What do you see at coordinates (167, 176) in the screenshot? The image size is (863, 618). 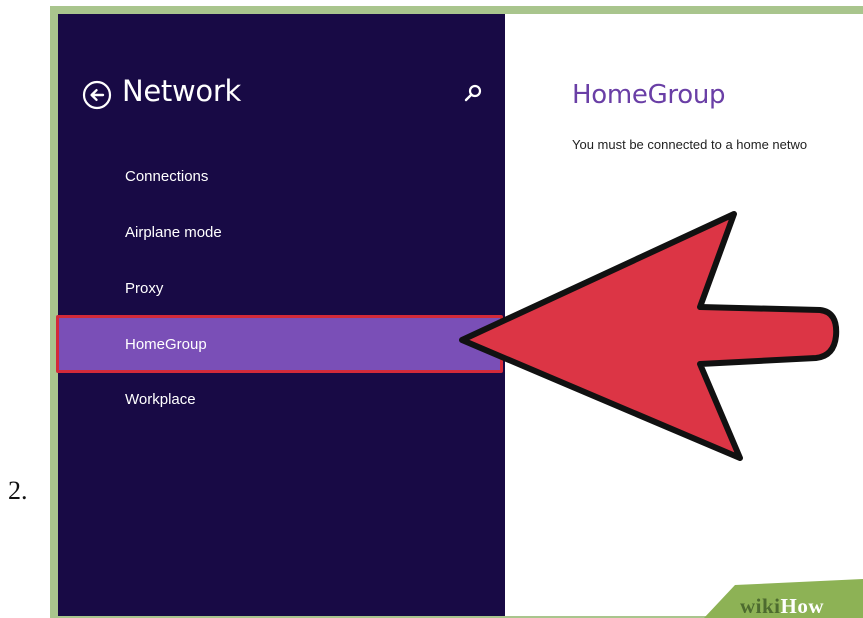 I see `sidebar-item-label: Connections` at bounding box center [167, 176].